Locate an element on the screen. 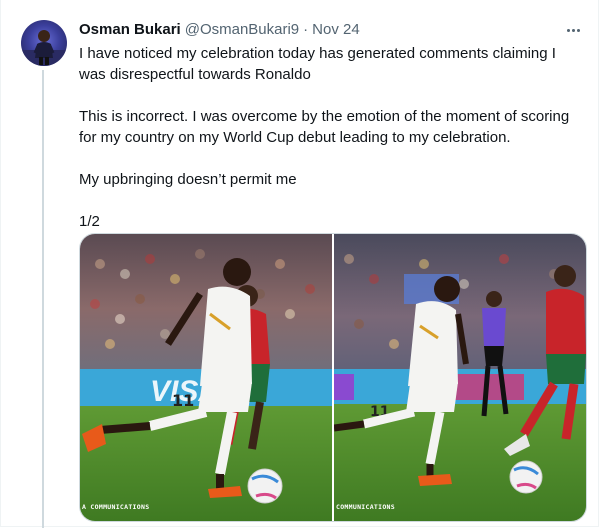  svg-text: 11 is located at coordinates (183, 400).